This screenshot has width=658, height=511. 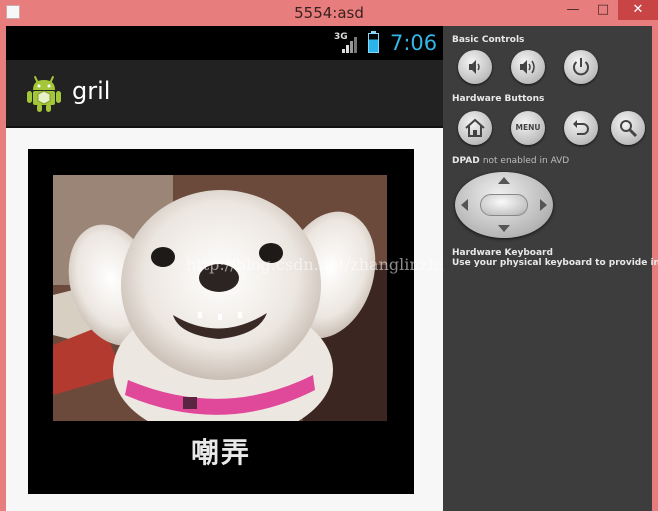 I want to click on dpad-right-icon, so click(x=543, y=205).